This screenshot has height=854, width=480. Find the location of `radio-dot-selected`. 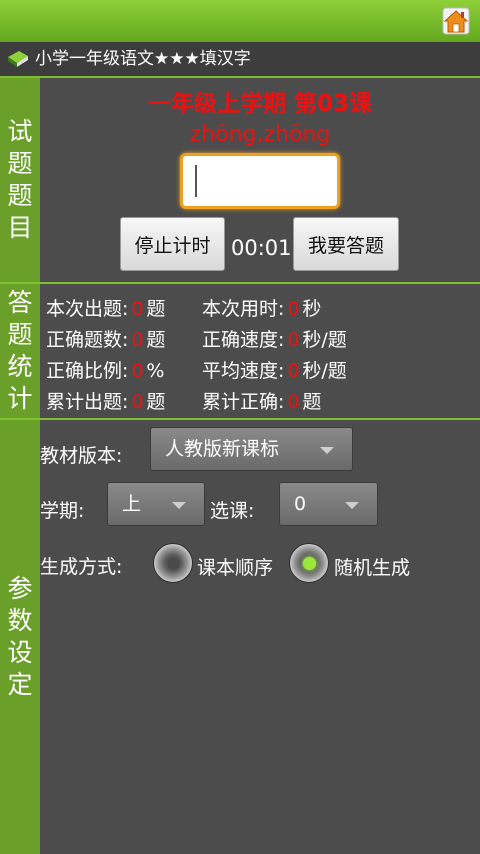

radio-dot-selected is located at coordinates (309, 563).